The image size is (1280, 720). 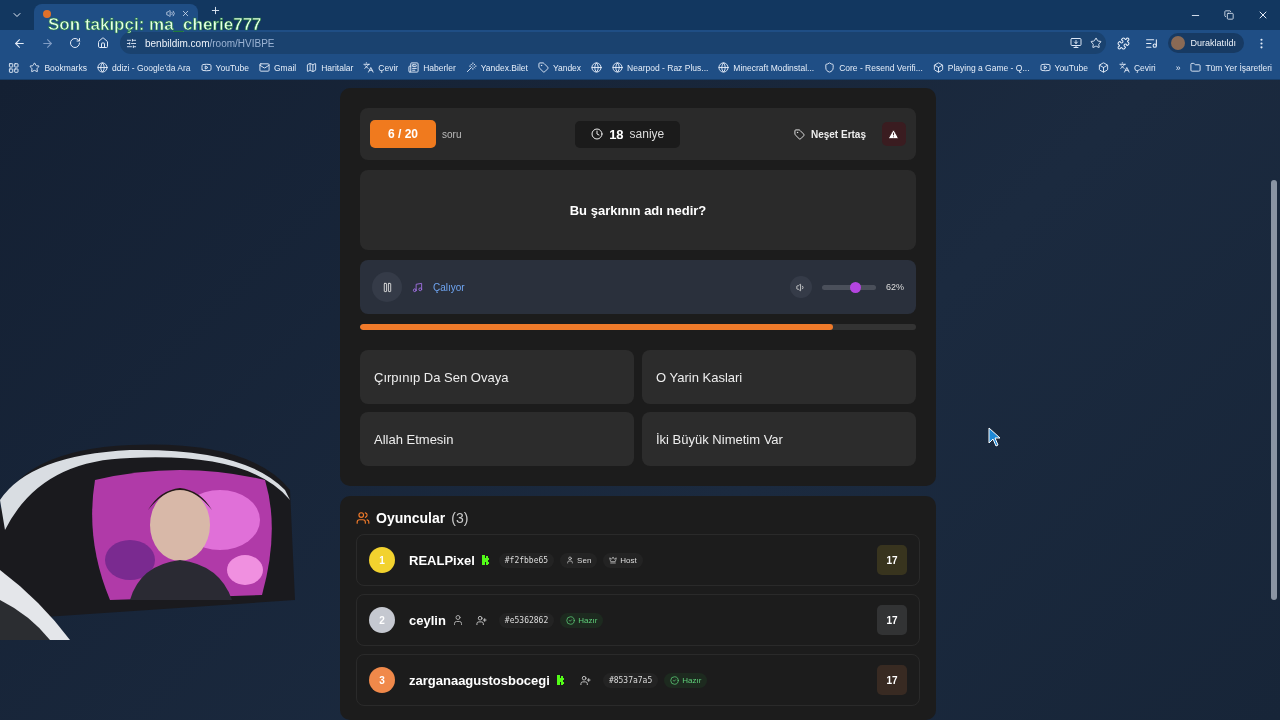 I want to click on counter-label: soru, so click(x=452, y=134).